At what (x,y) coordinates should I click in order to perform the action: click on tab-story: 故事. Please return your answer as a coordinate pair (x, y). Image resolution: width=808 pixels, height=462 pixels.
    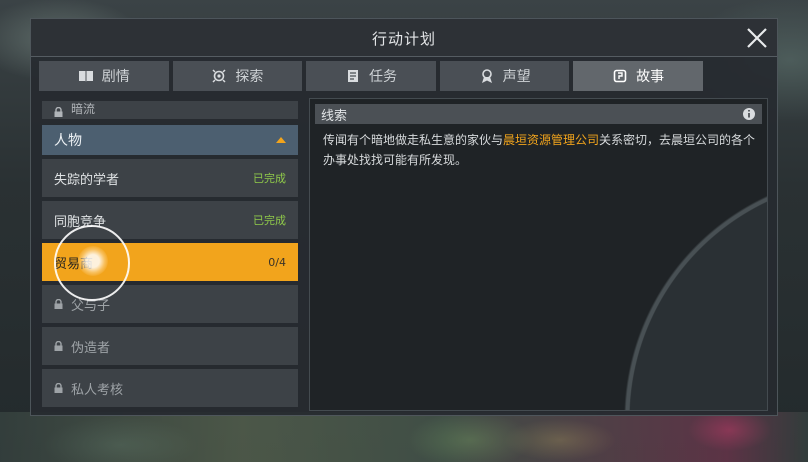
    Looking at the image, I should click on (638, 76).